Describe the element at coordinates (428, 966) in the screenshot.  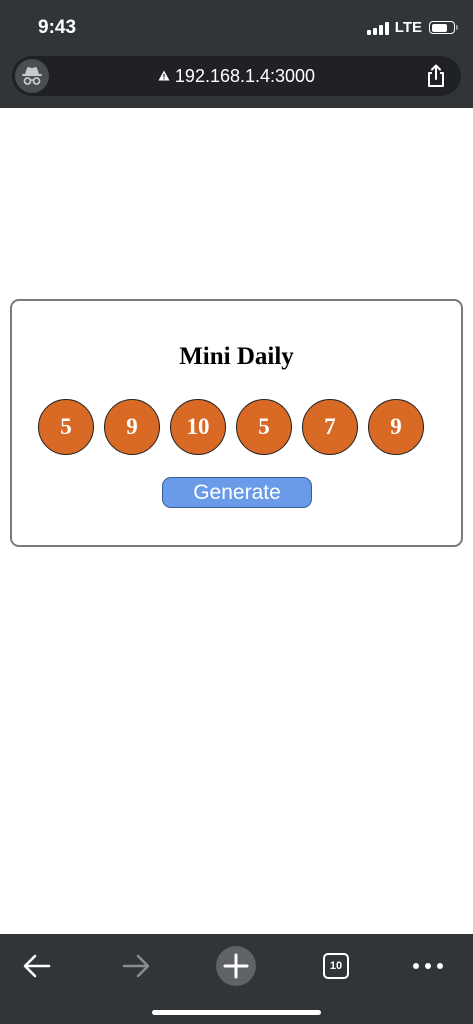
I see `more-icon` at that location.